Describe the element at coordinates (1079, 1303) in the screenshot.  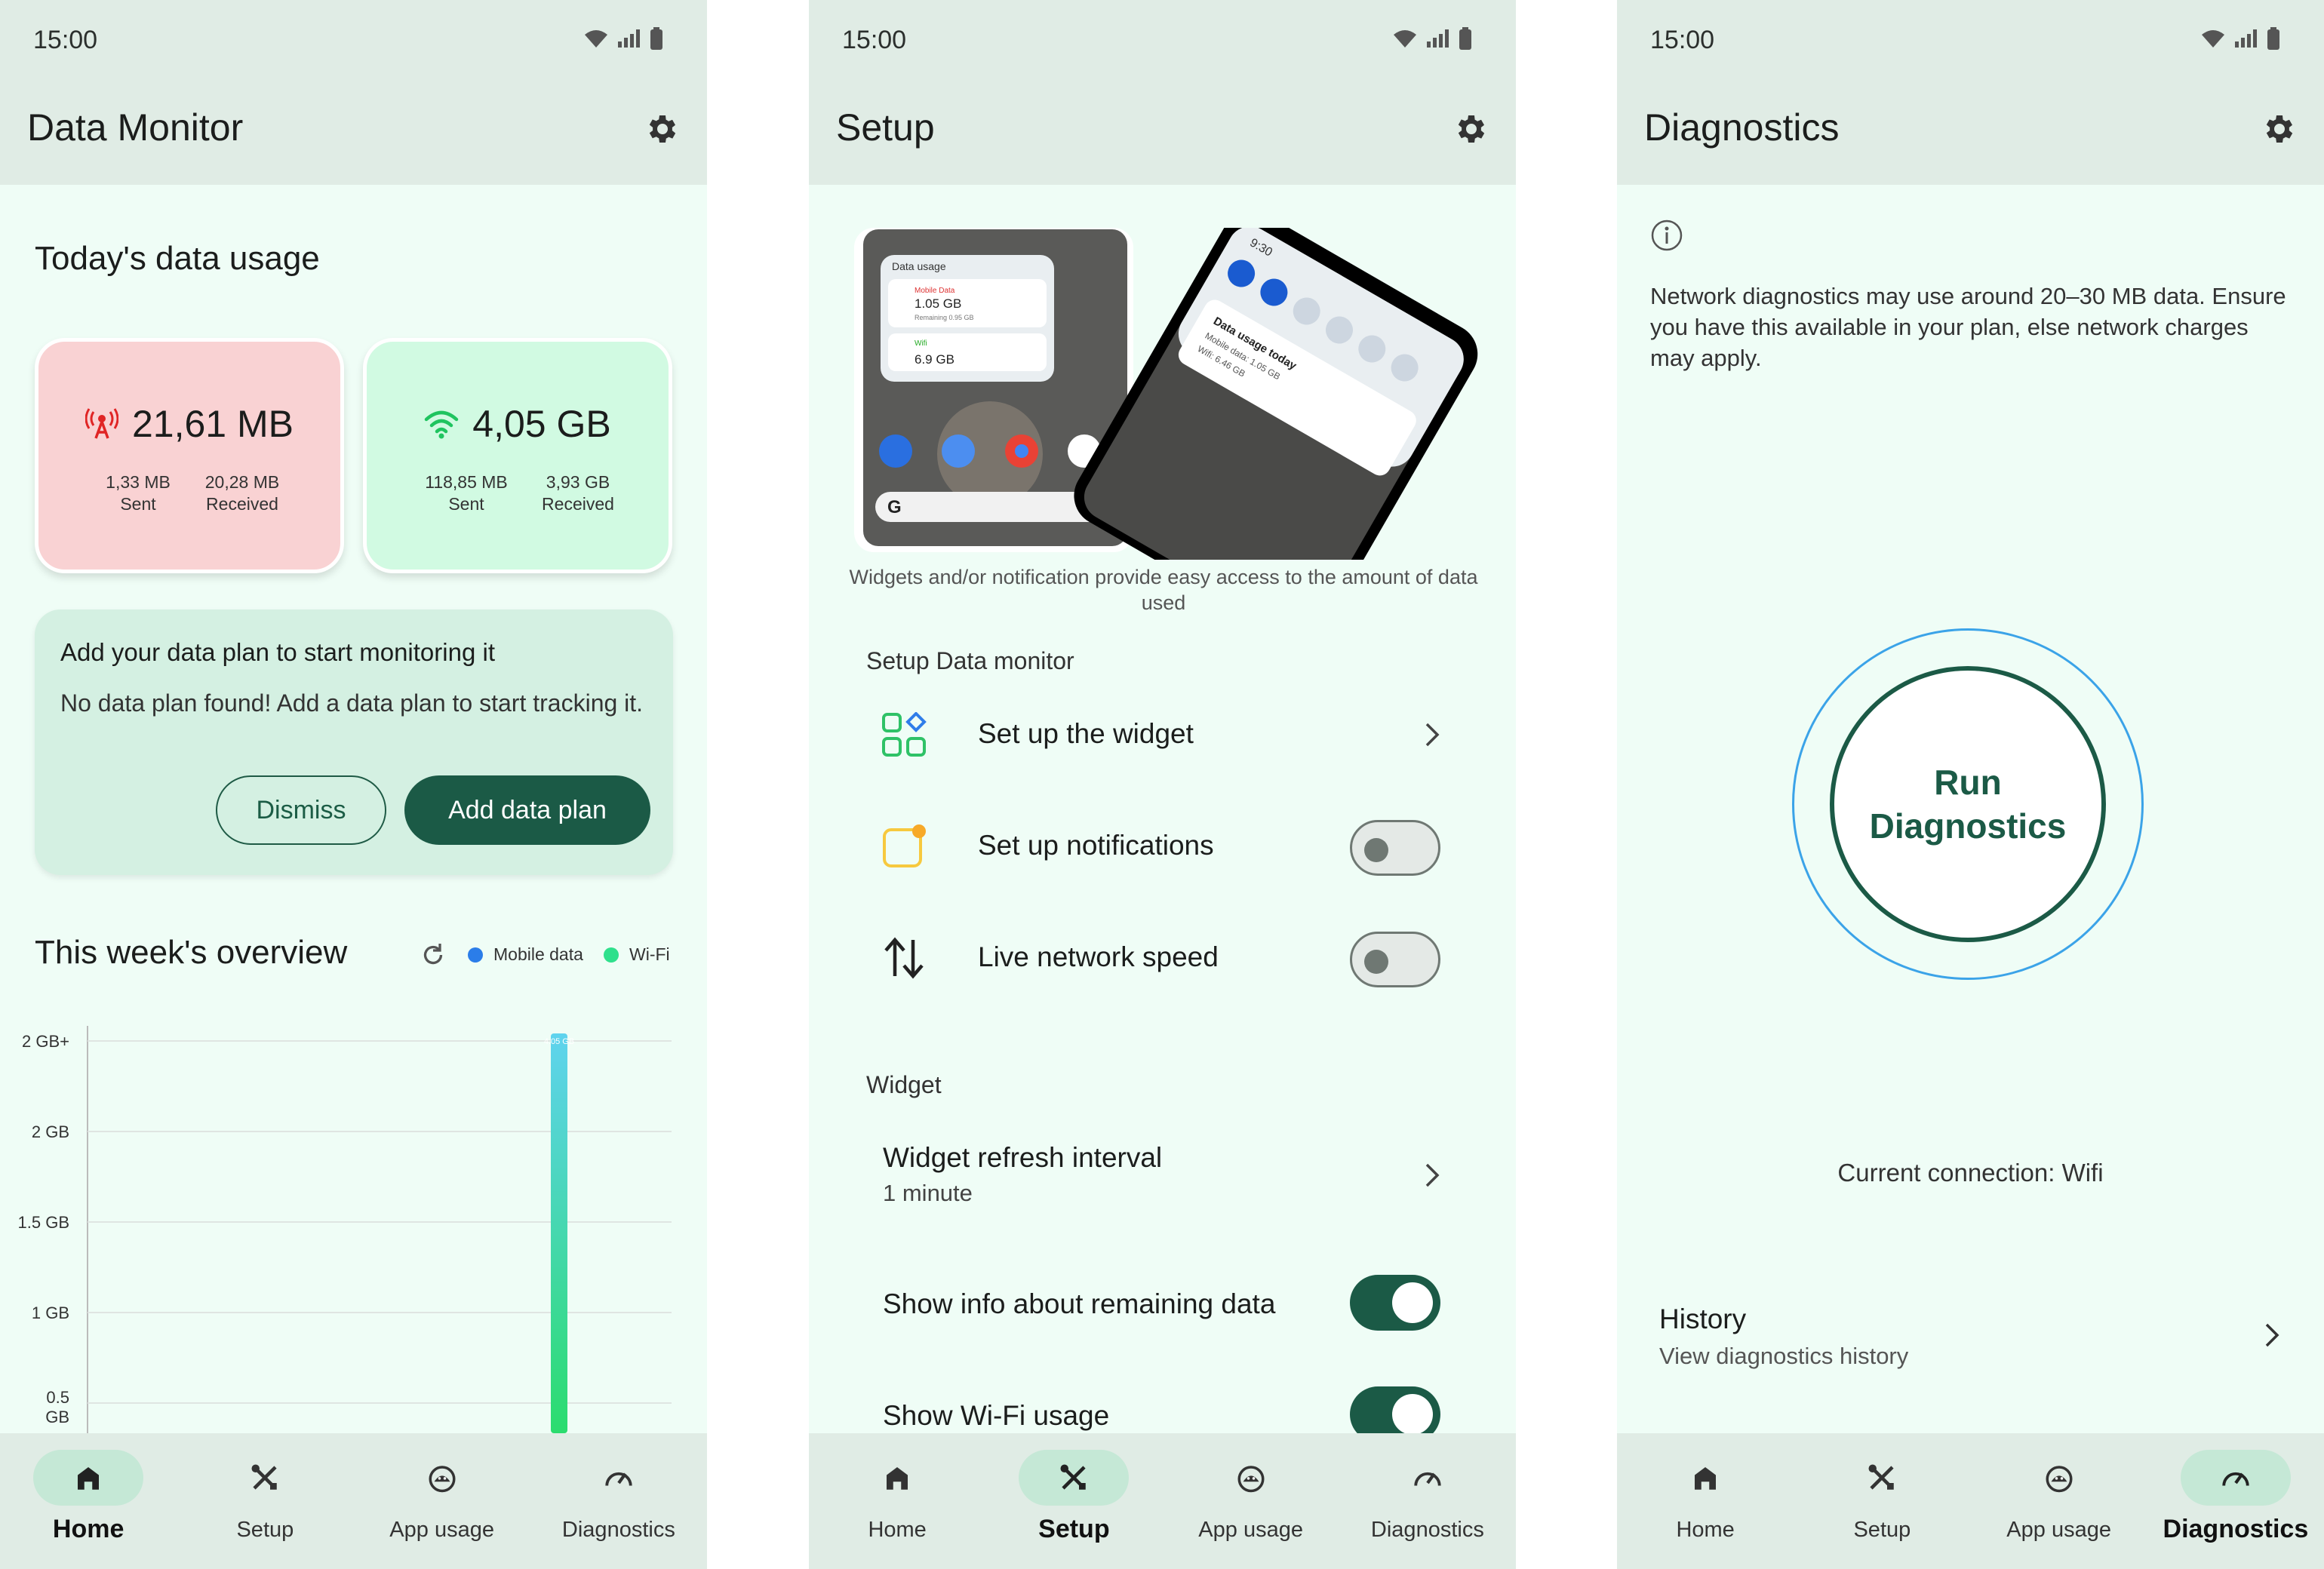
I see `remaining-data-label: Show info about remaining data` at that location.